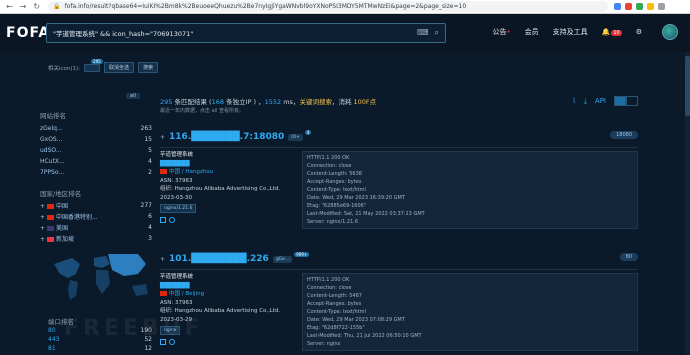 The image size is (690, 355). I want to click on cert-icon, so click(163, 220).